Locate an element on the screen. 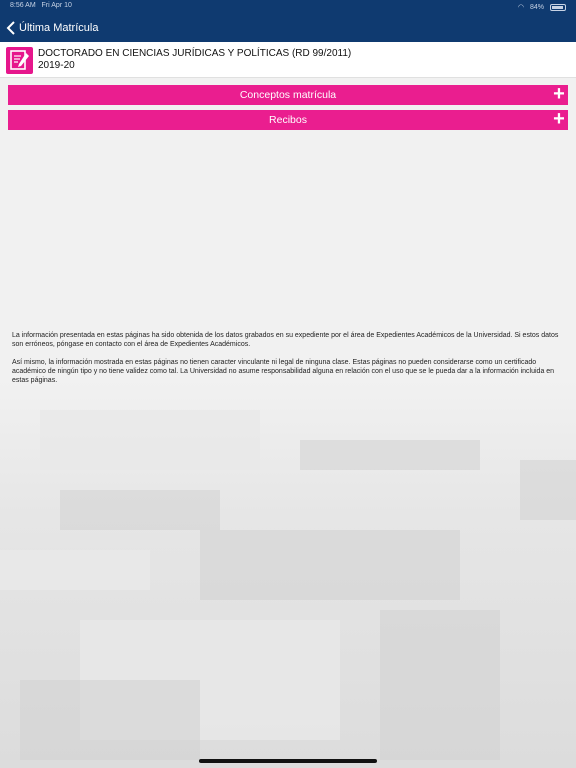  battery-percent: 84% is located at coordinates (536, 7).